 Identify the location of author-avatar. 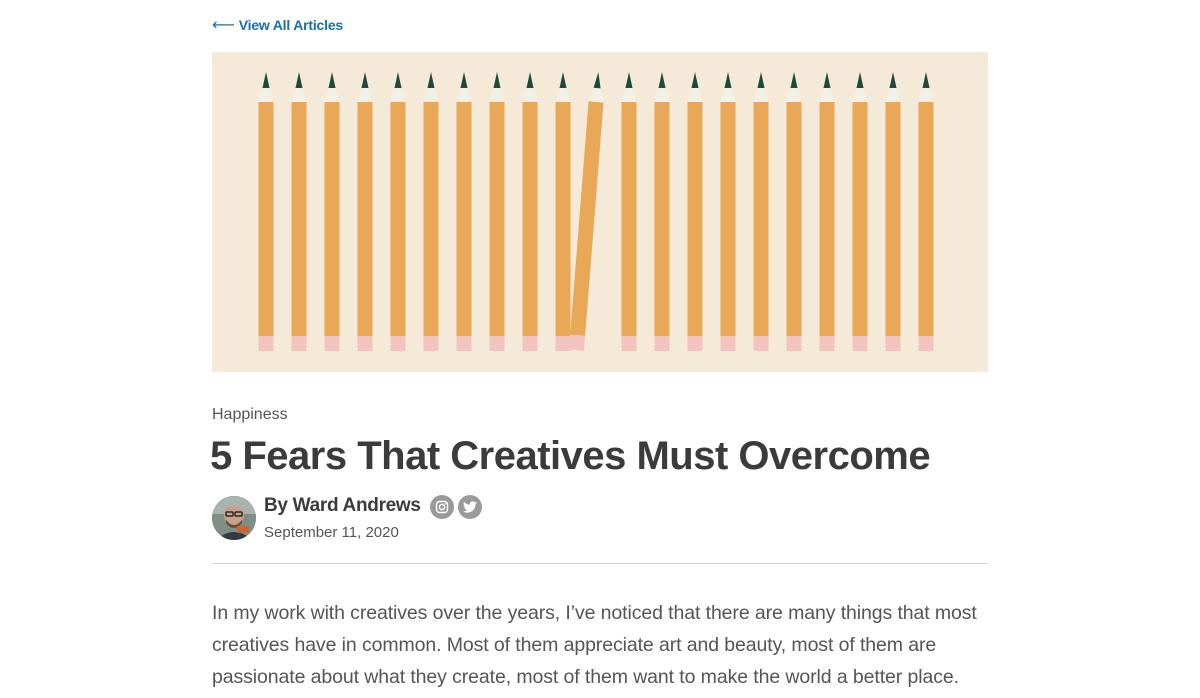
(234, 518).